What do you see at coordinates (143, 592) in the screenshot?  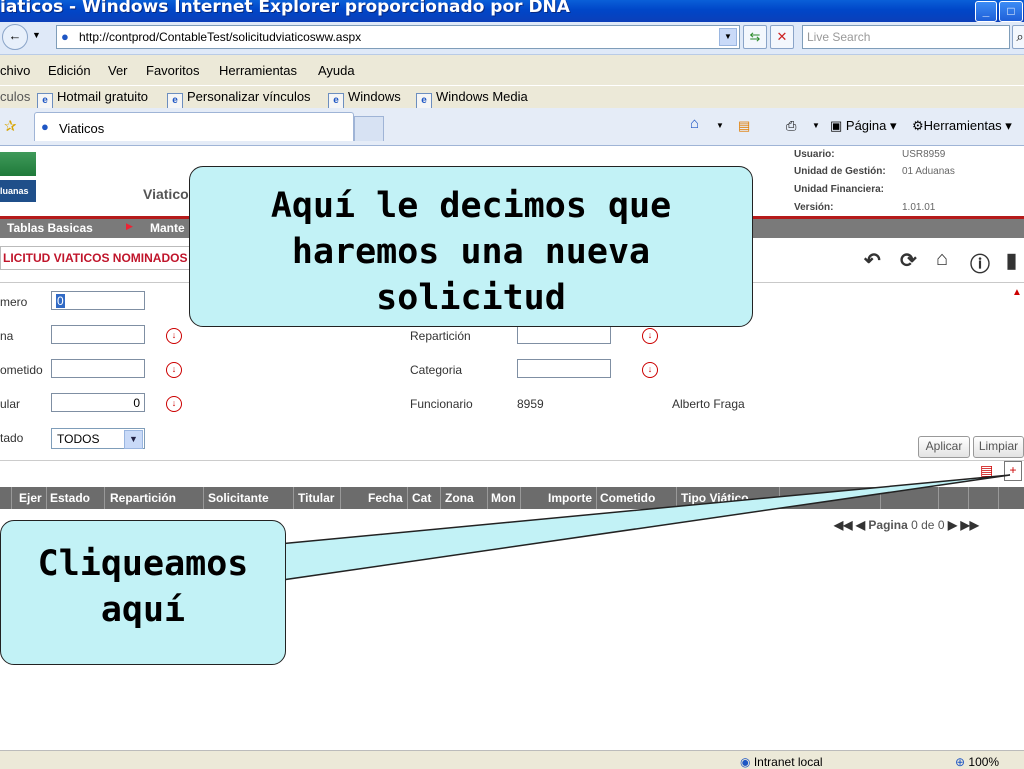 I see `callout-click-here: Cliqueamos aquí` at bounding box center [143, 592].